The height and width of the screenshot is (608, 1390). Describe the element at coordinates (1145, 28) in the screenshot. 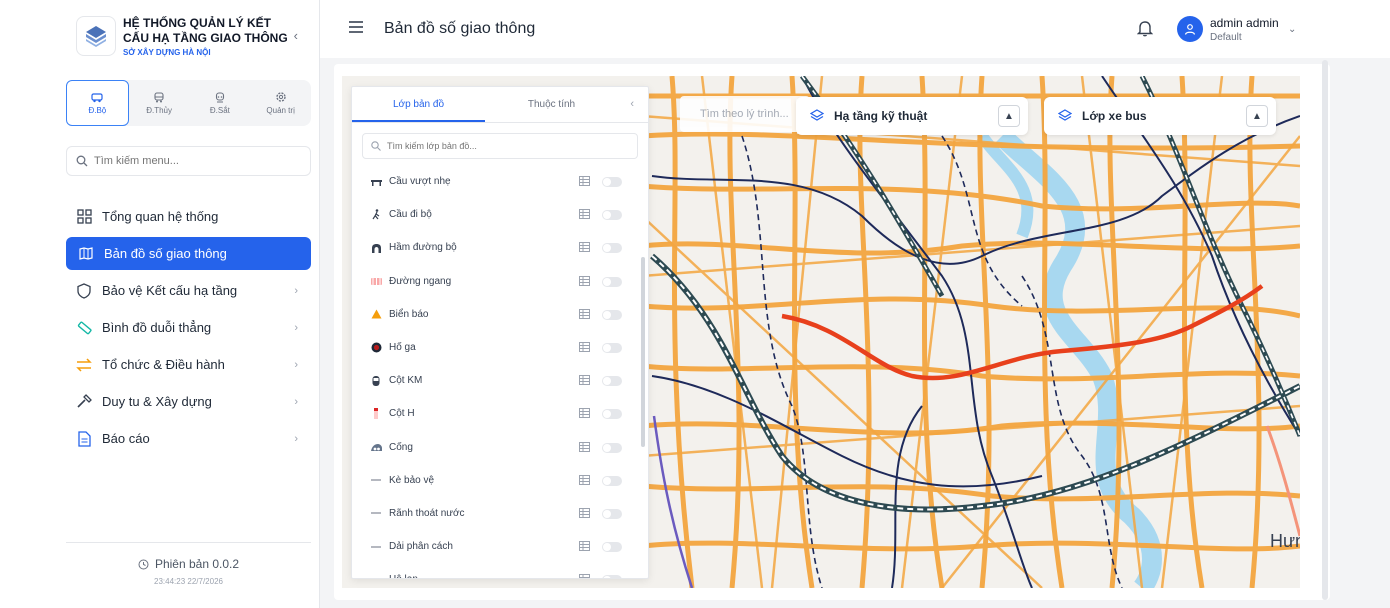

I see `notification-bell-icon` at that location.